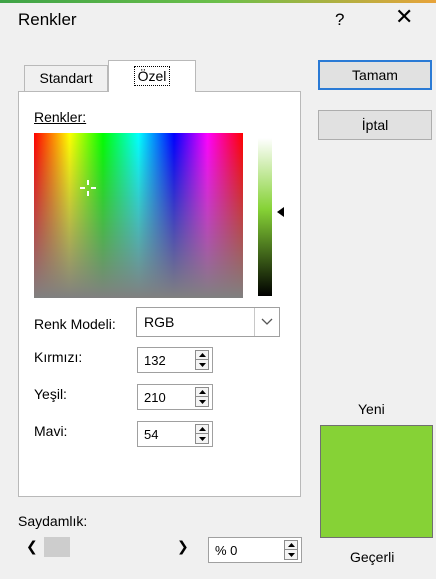  What do you see at coordinates (375, 75) in the screenshot?
I see `ok-button: Tamam` at bounding box center [375, 75].